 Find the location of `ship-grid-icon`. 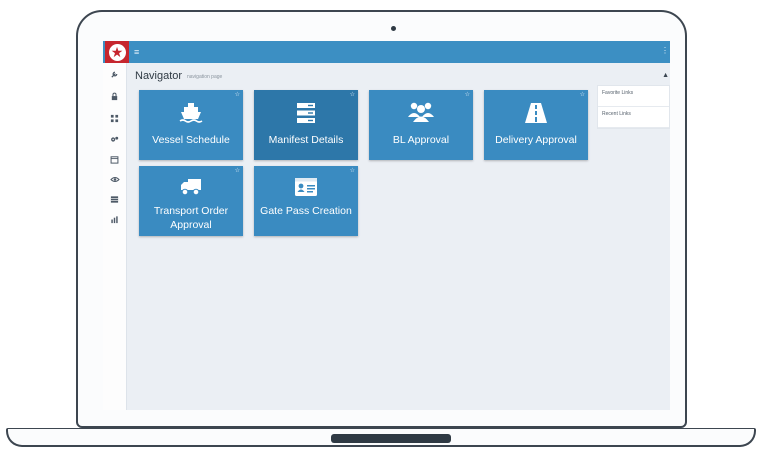

ship-grid-icon is located at coordinates (114, 119).